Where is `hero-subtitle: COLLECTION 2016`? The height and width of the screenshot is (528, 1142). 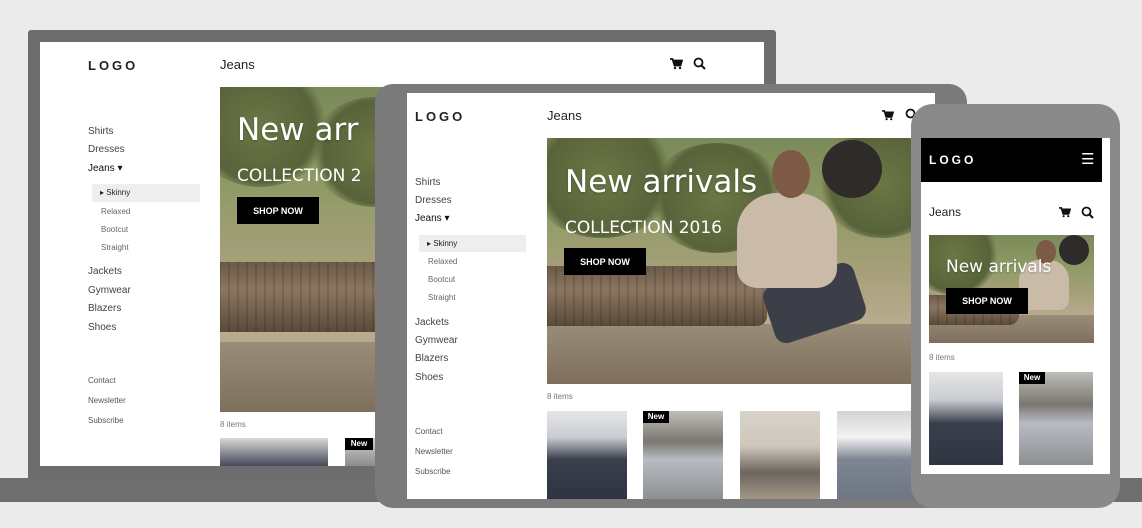
hero-subtitle: COLLECTION 2016 is located at coordinates (643, 228).